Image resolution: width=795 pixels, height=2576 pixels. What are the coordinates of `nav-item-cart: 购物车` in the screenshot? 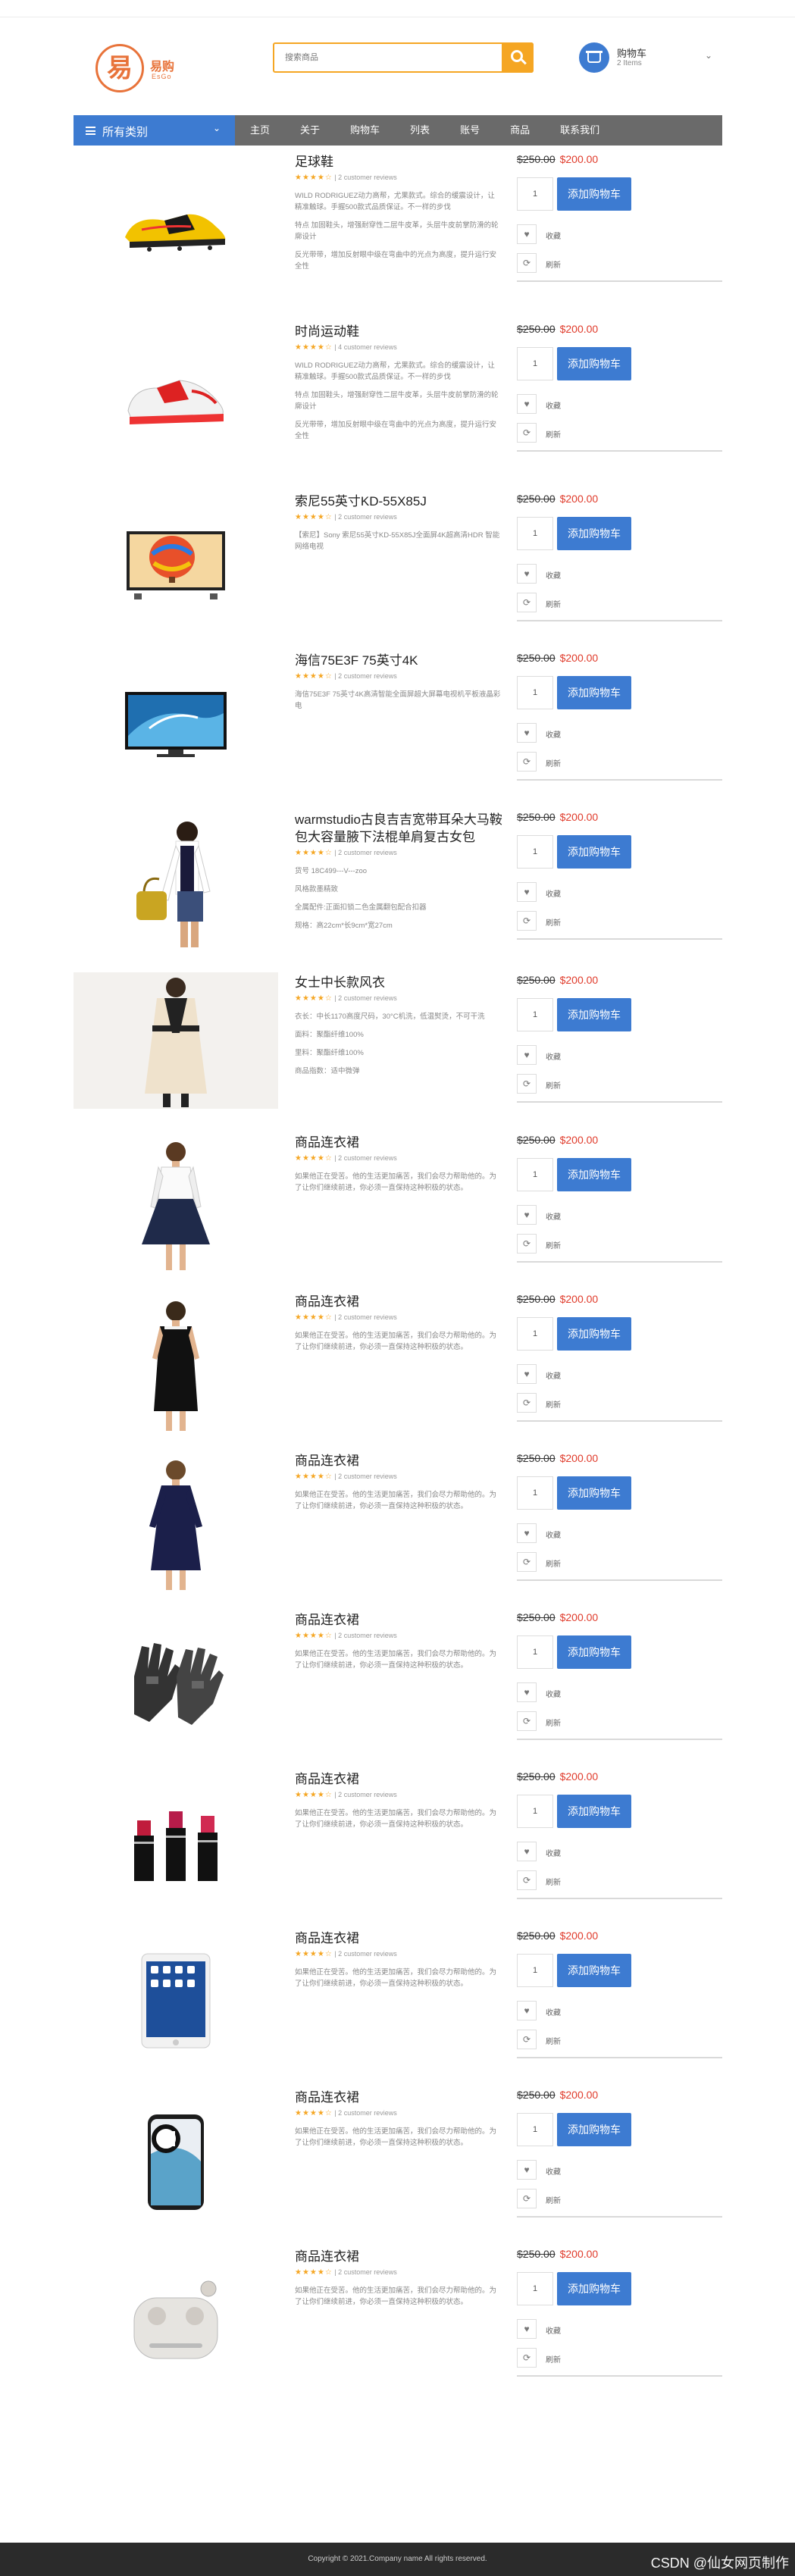 It's located at (365, 131).